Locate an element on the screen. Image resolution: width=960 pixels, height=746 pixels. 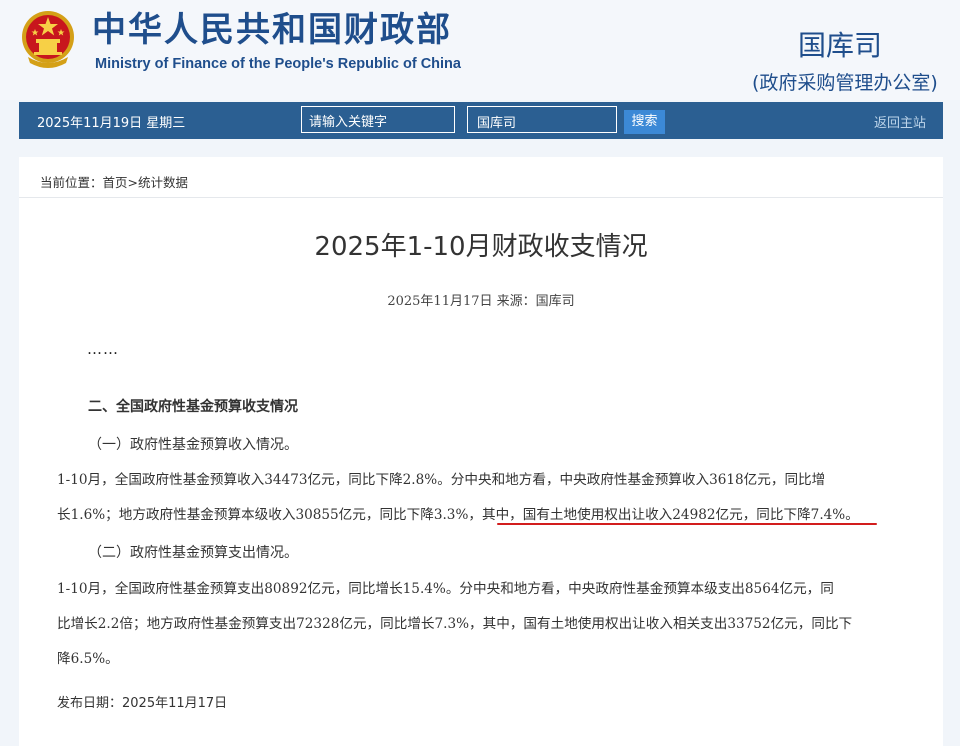
department-select-value: 国库司 is located at coordinates (497, 123).